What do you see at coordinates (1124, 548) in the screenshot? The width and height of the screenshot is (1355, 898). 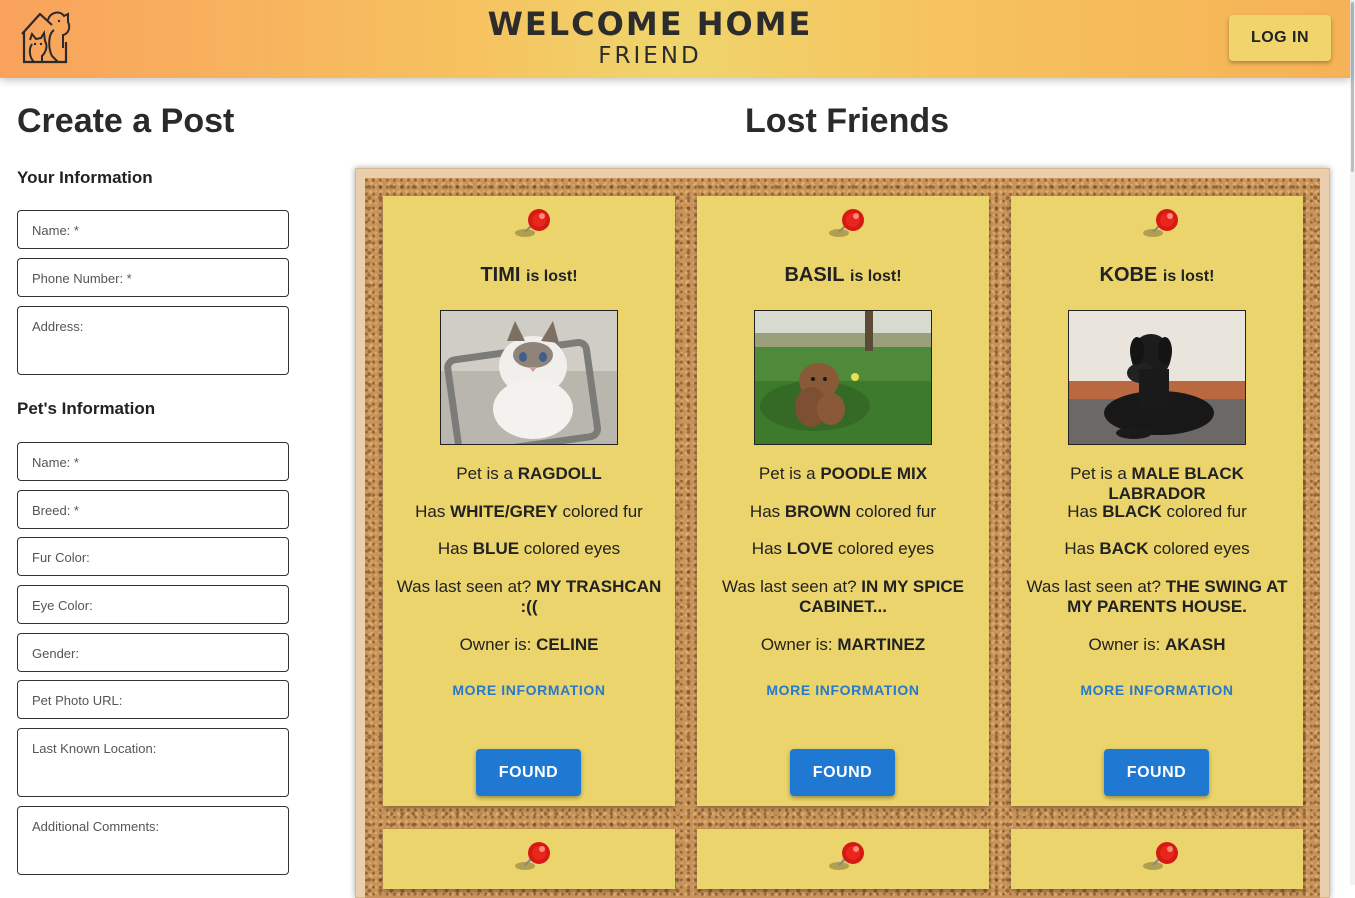 I see `eye-color: BACK` at bounding box center [1124, 548].